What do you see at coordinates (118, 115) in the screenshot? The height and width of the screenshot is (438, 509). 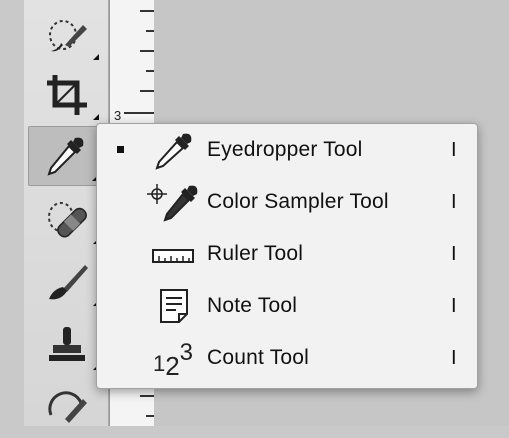 I see `ruler-number: 3` at bounding box center [118, 115].